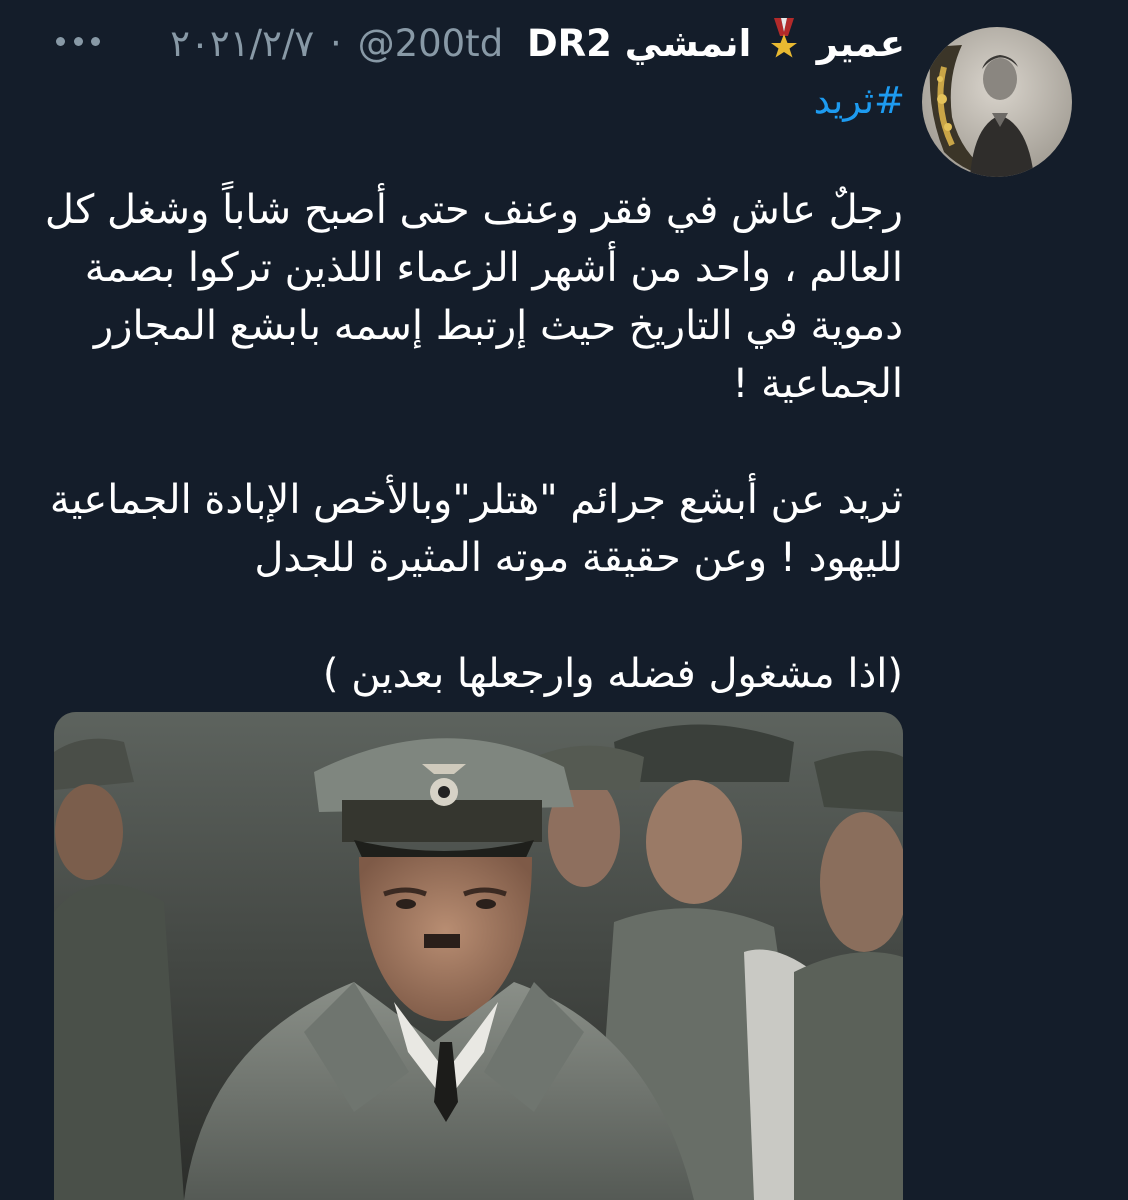 The image size is (1128, 1200). What do you see at coordinates (639, 43) in the screenshot?
I see `display-name-suffix: انمشي DR2` at bounding box center [639, 43].